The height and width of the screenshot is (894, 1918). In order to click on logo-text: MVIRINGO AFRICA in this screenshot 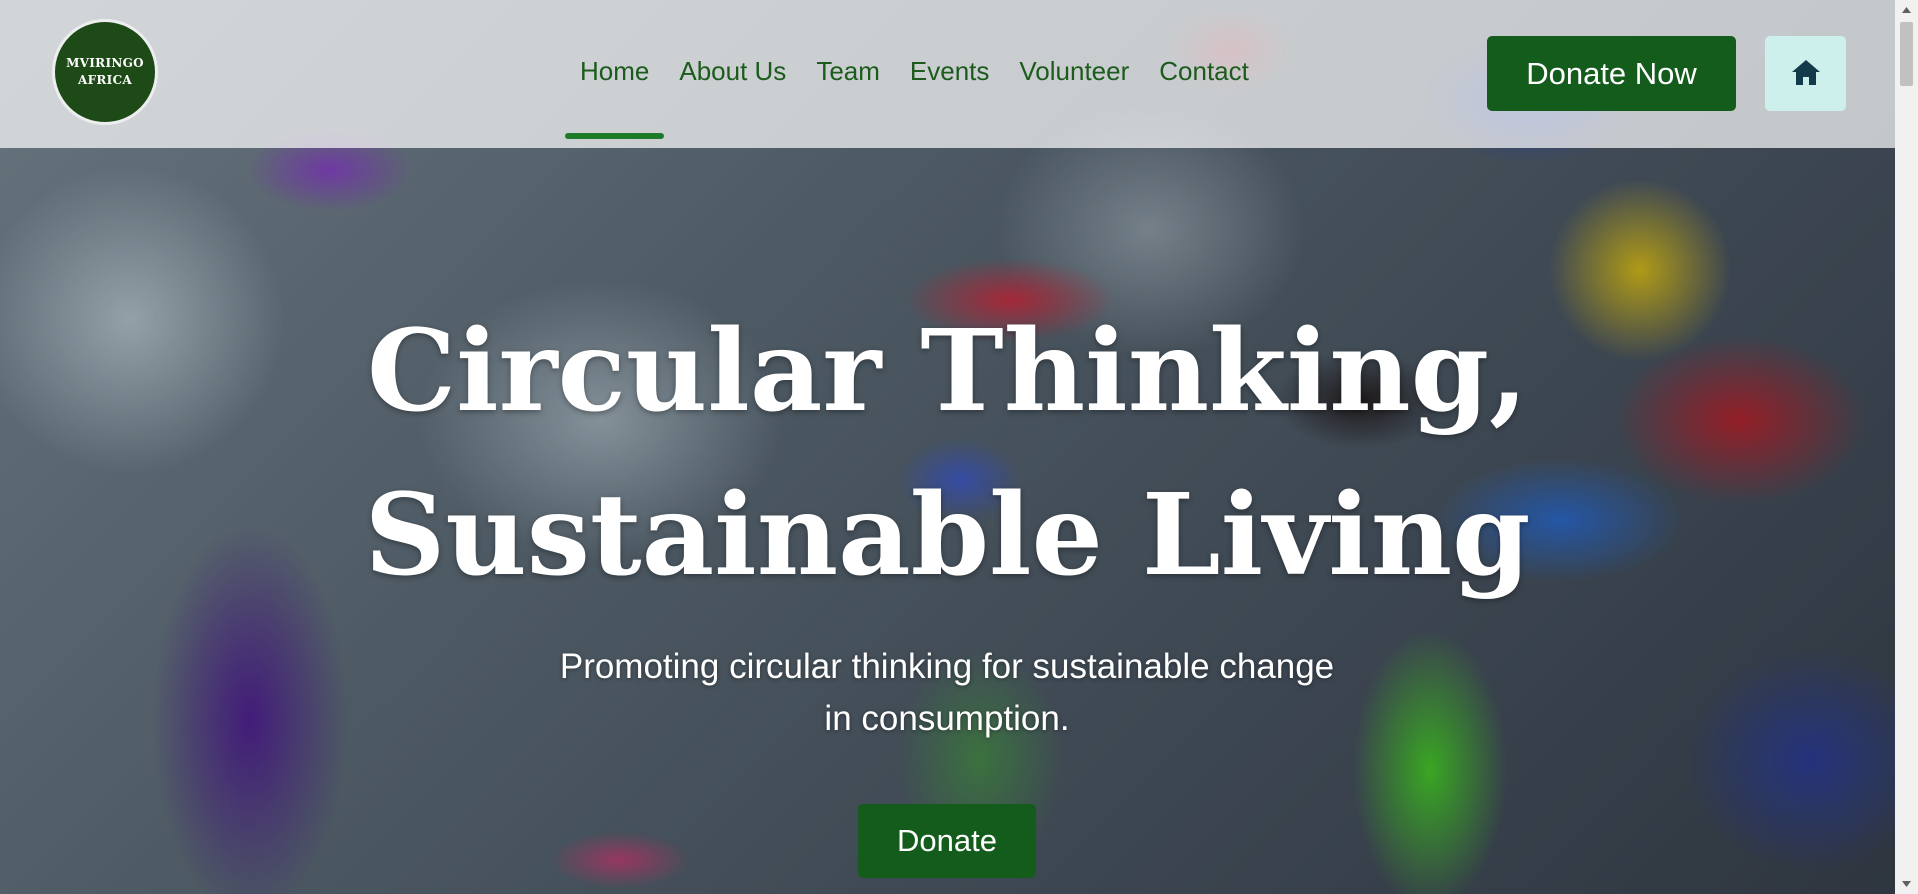, I will do `click(105, 71)`.